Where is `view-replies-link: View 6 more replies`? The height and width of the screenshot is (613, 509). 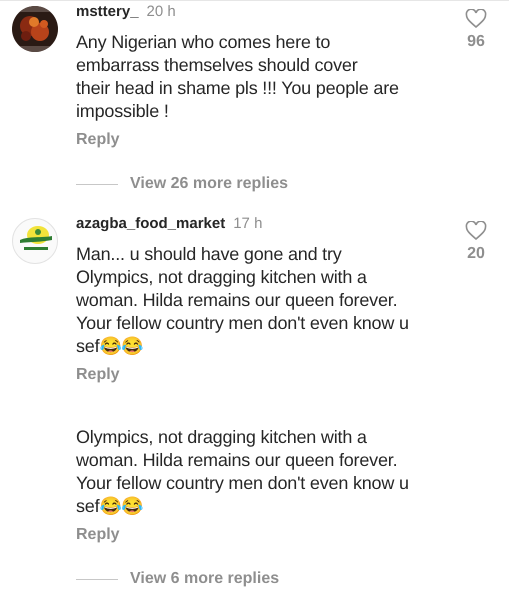
view-replies-link: View 6 more replies is located at coordinates (205, 579).